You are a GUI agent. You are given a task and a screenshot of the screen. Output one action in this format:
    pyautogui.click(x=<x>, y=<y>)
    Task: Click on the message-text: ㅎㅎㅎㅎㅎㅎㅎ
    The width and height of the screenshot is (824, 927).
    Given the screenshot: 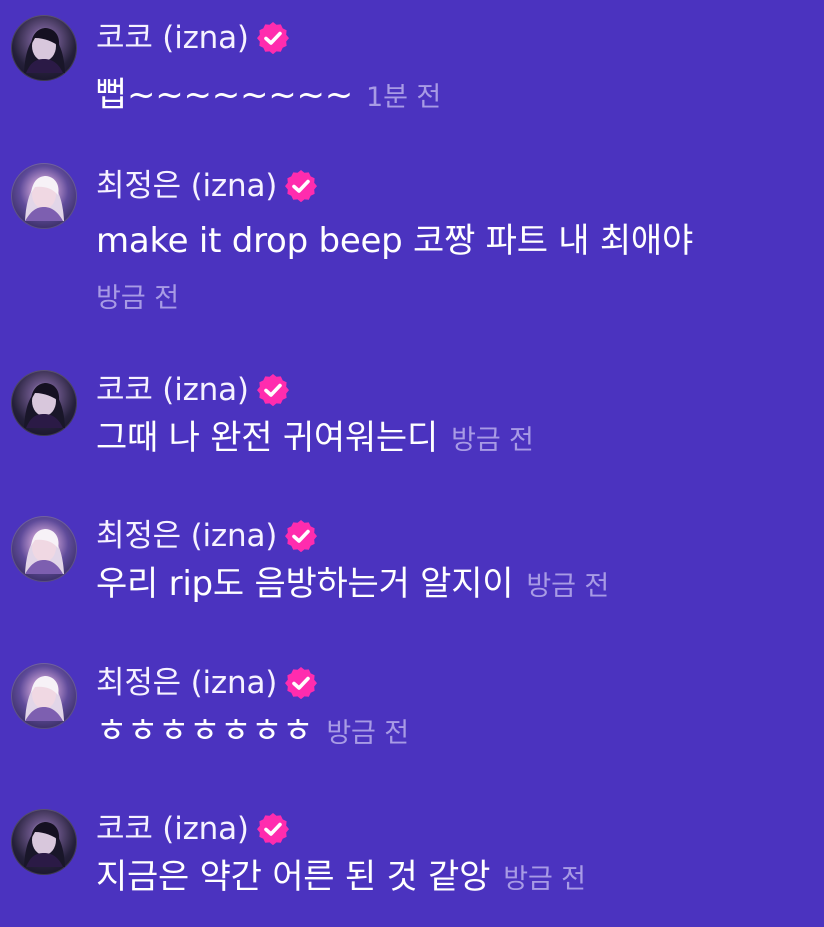 What is the action you would take?
    pyautogui.click(x=205, y=731)
    